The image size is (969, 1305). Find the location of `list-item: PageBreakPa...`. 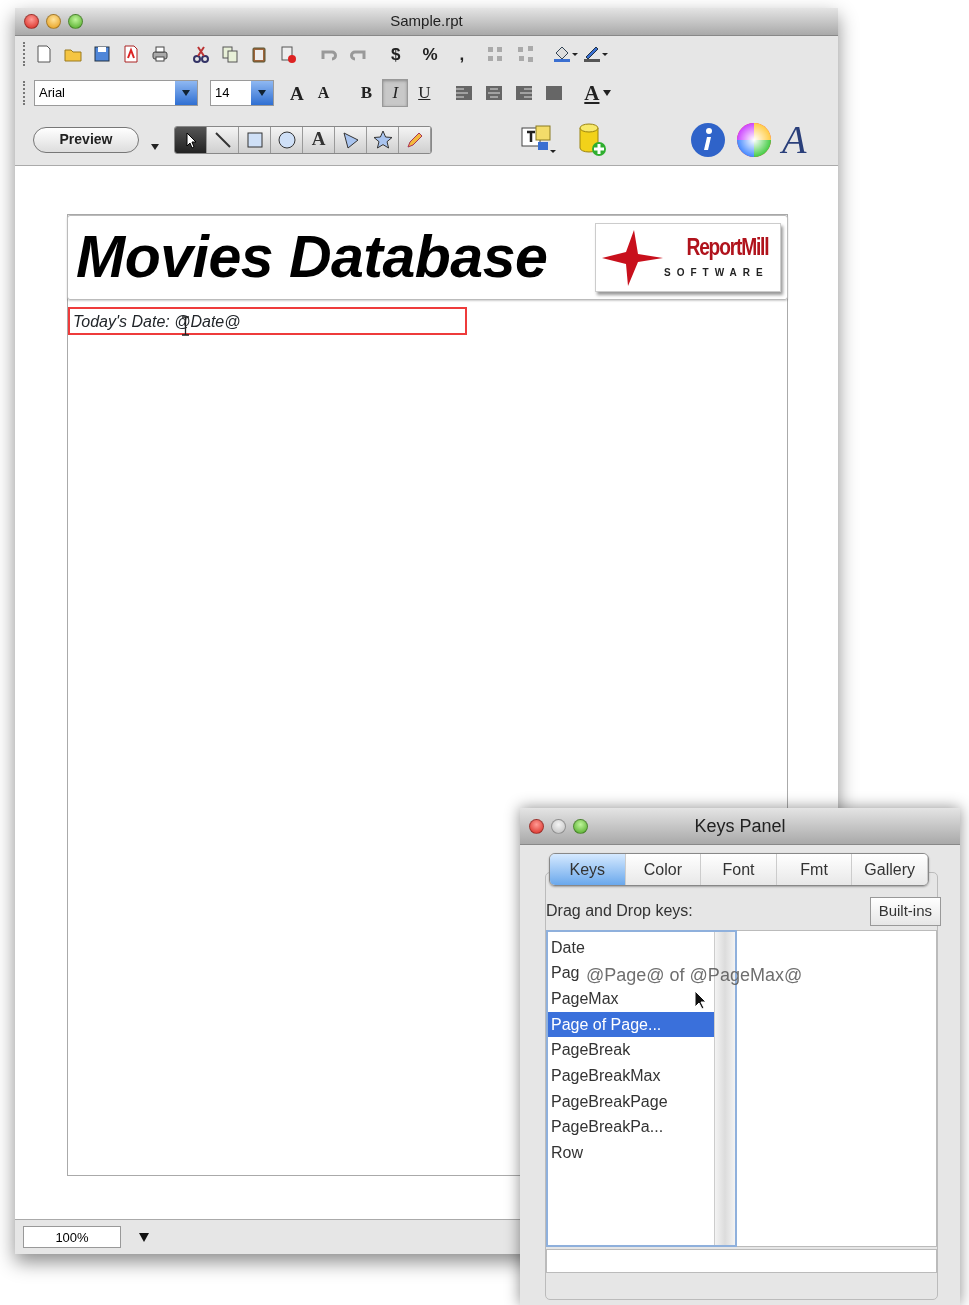

list-item: PageBreakPa... is located at coordinates (607, 1127).